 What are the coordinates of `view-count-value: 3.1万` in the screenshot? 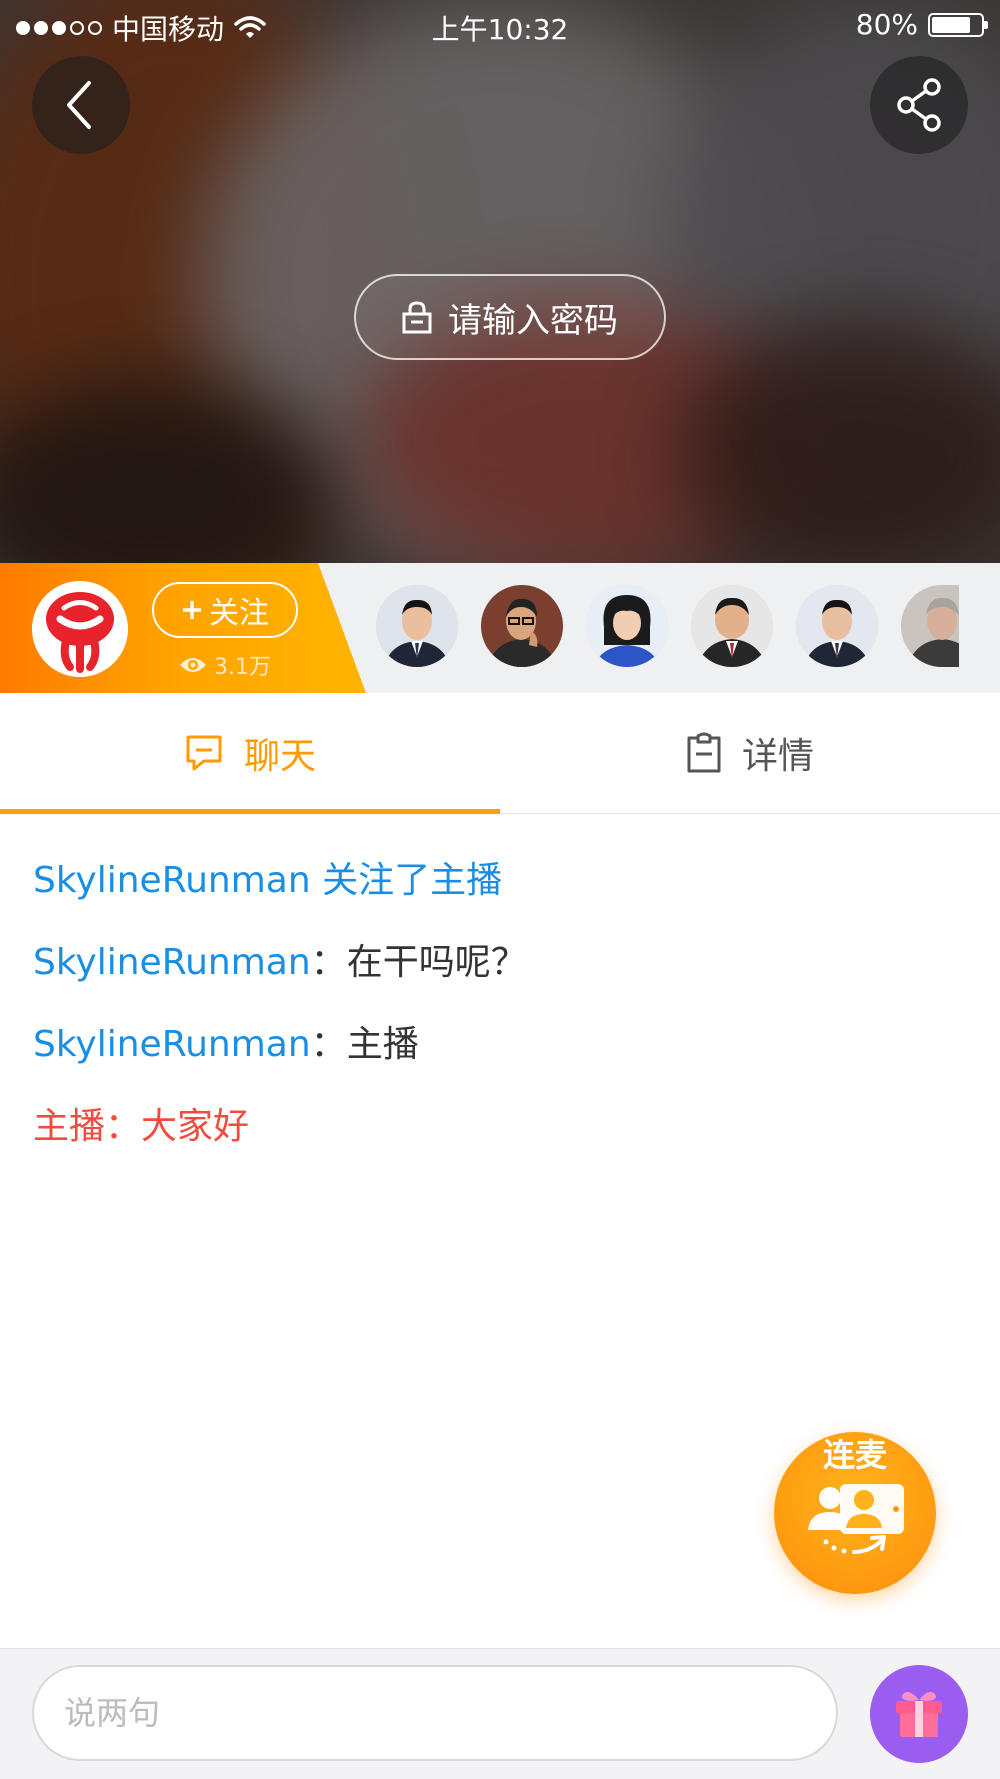 It's located at (242, 667).